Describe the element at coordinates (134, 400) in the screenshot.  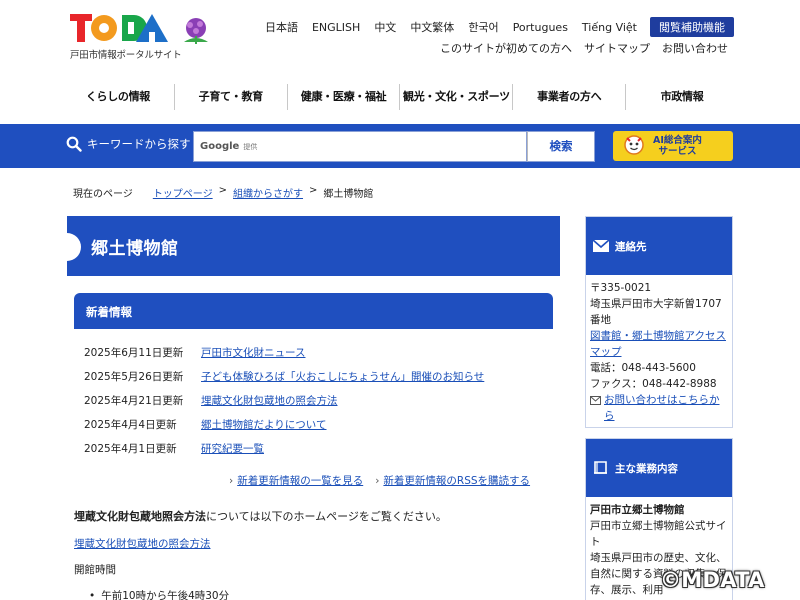
I see `news-date: 2025年4月21日更新` at that location.